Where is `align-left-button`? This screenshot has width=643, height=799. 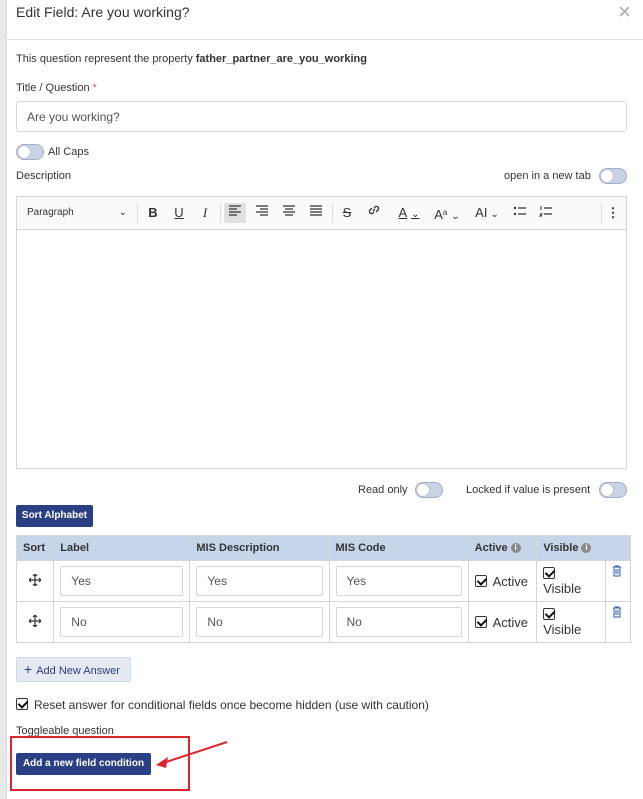
align-left-button is located at coordinates (235, 213).